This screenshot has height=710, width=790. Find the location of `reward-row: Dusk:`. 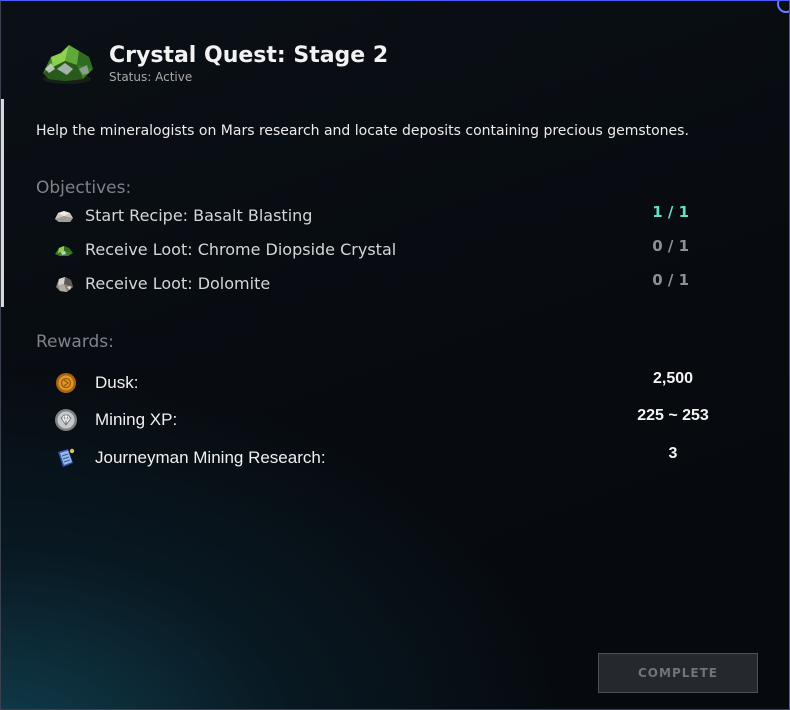

reward-row: Dusk: is located at coordinates (95, 383).